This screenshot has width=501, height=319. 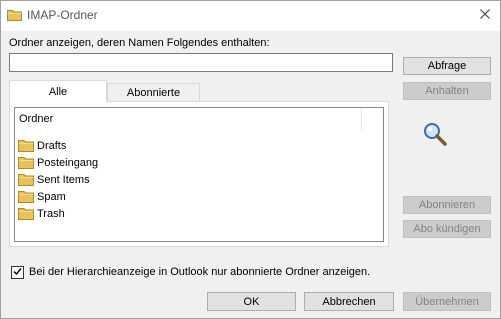 What do you see at coordinates (63, 179) in the screenshot?
I see `list-item-label: Sent Items` at bounding box center [63, 179].